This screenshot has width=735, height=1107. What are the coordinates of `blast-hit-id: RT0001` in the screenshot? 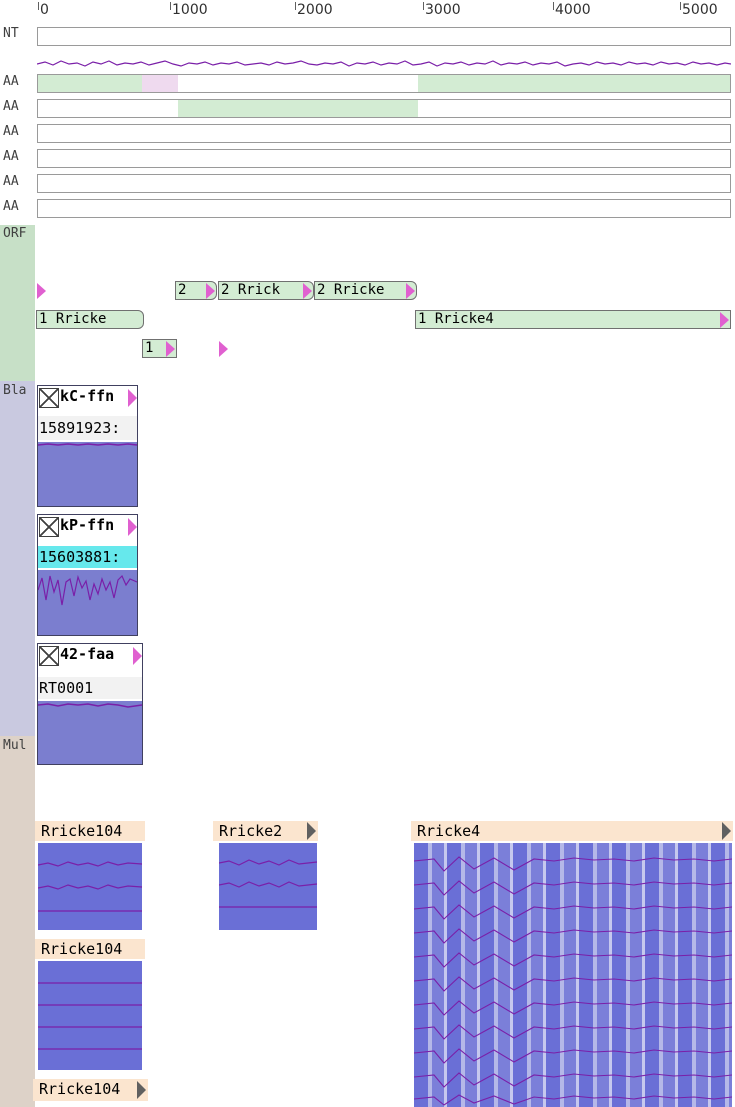 It's located at (90, 688).